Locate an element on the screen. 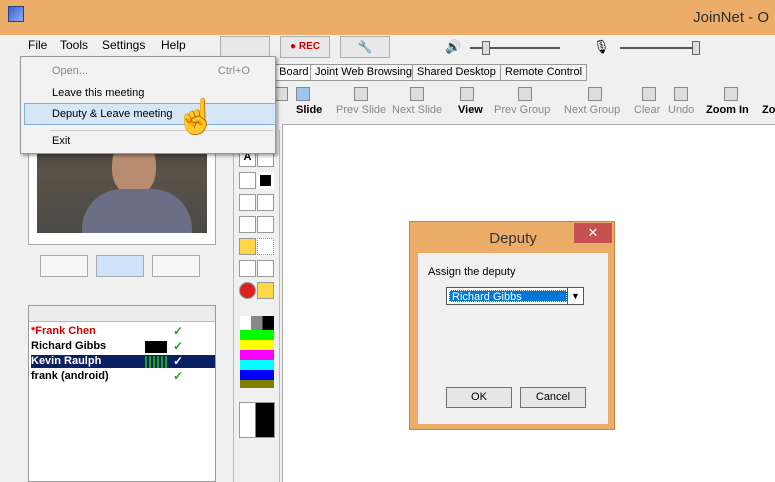 This screenshot has height=482, width=775. next-group-icon is located at coordinates (595, 94).